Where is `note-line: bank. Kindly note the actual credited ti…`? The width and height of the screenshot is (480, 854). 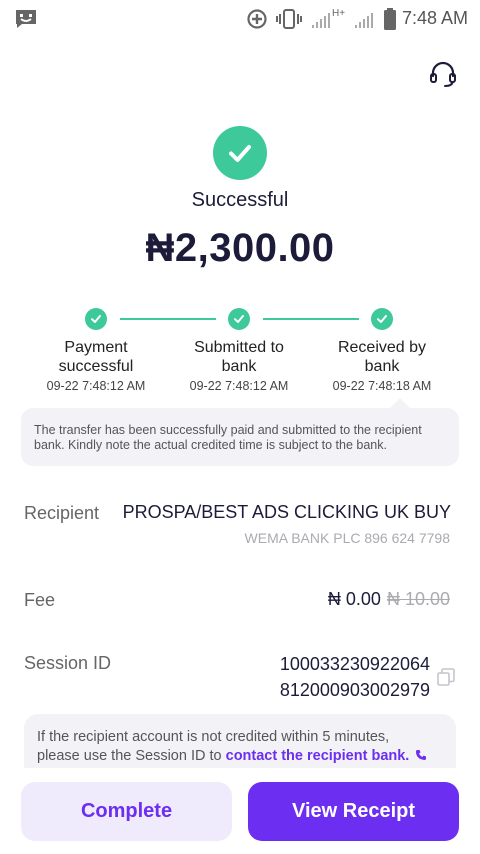
note-line: bank. Kindly note the actual credited ti… is located at coordinates (210, 445).